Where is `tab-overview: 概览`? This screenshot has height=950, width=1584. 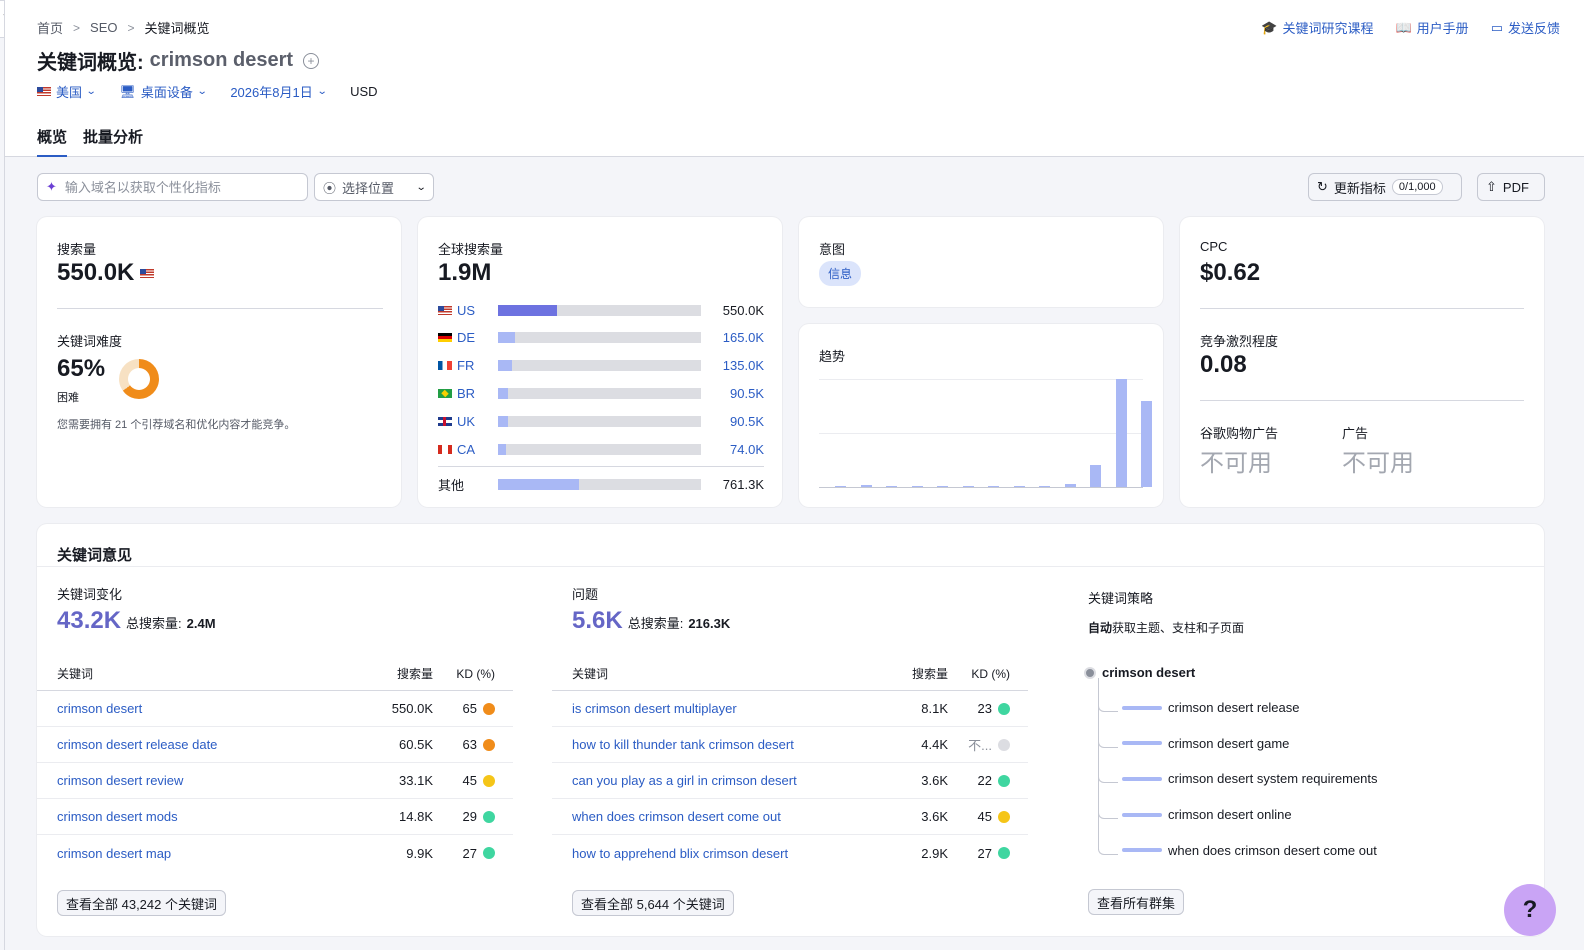 tab-overview: 概览 is located at coordinates (52, 141).